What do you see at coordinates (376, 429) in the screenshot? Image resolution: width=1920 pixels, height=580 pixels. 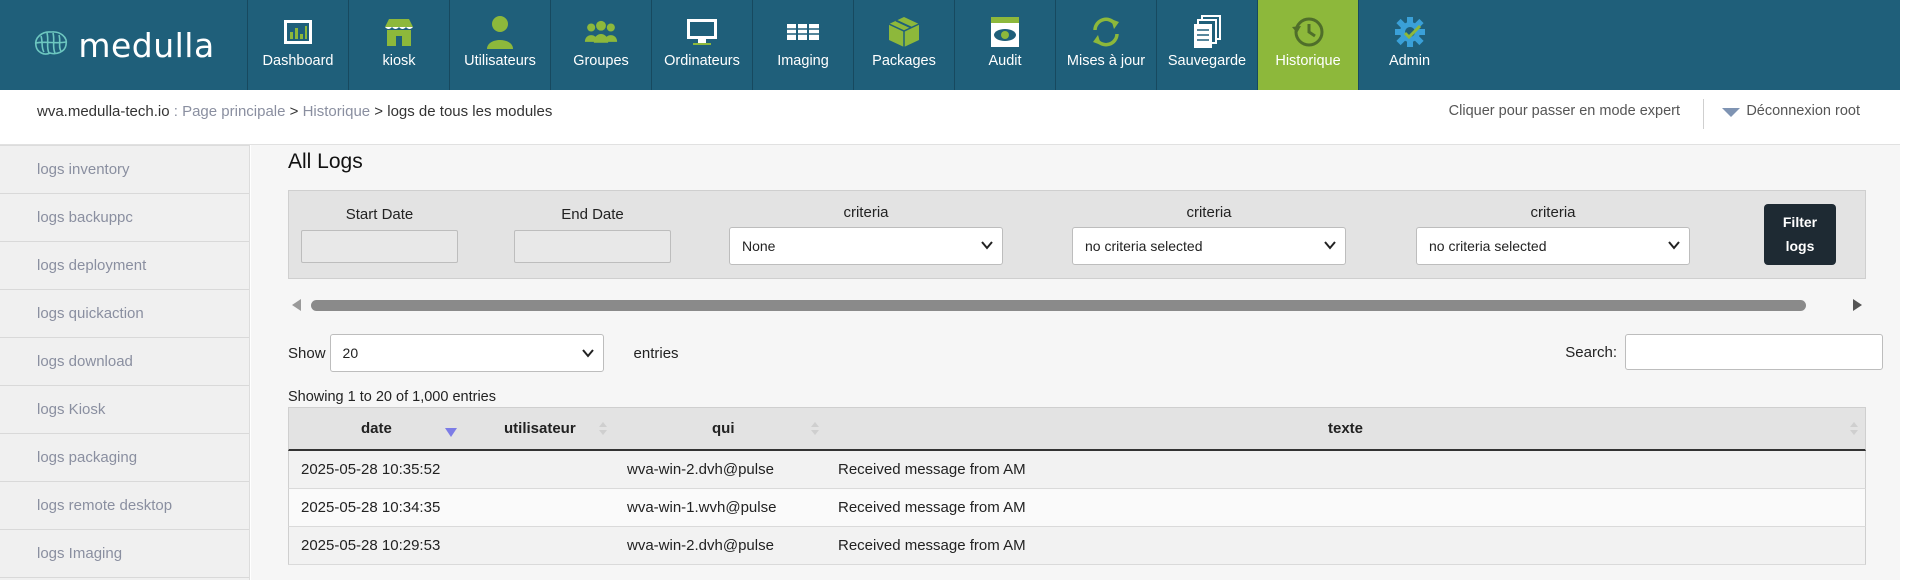 I see `column-header-date: date` at bounding box center [376, 429].